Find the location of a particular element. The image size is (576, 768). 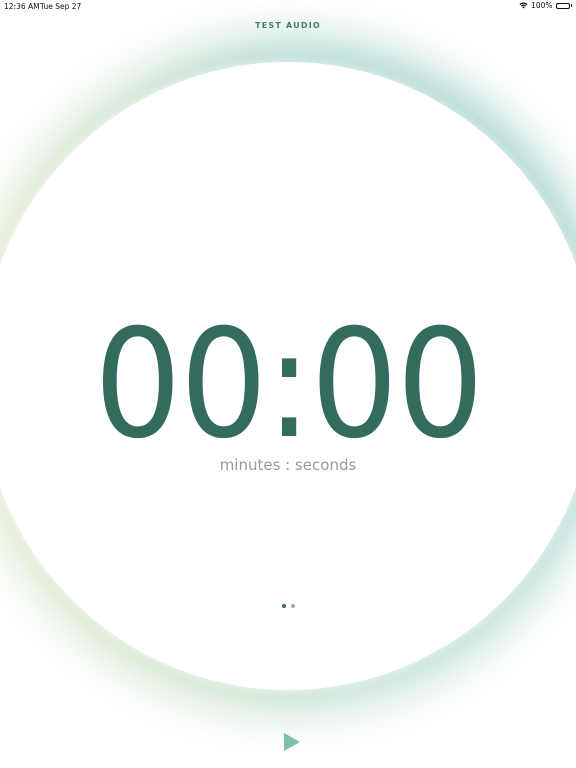

play-button is located at coordinates (292, 742).